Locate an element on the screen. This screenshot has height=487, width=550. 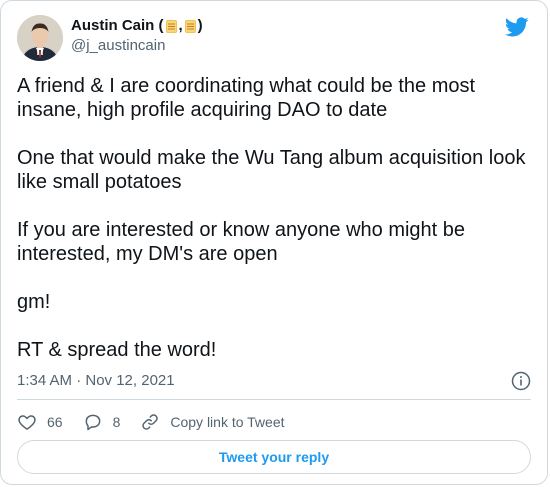
tweet-actions: 66 8 Copy link to Tweet is located at coordinates (161, 422).